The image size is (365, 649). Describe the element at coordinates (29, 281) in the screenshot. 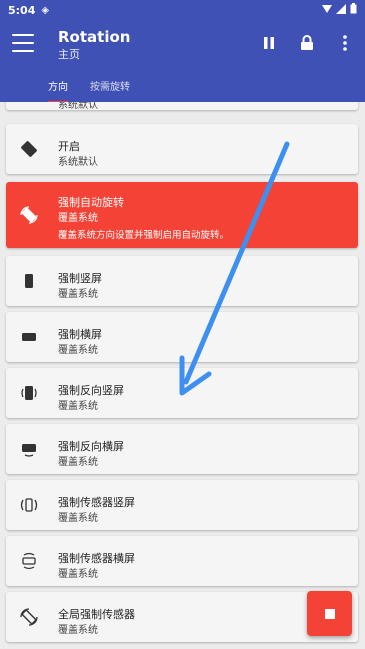

I see `portrait-icon` at that location.